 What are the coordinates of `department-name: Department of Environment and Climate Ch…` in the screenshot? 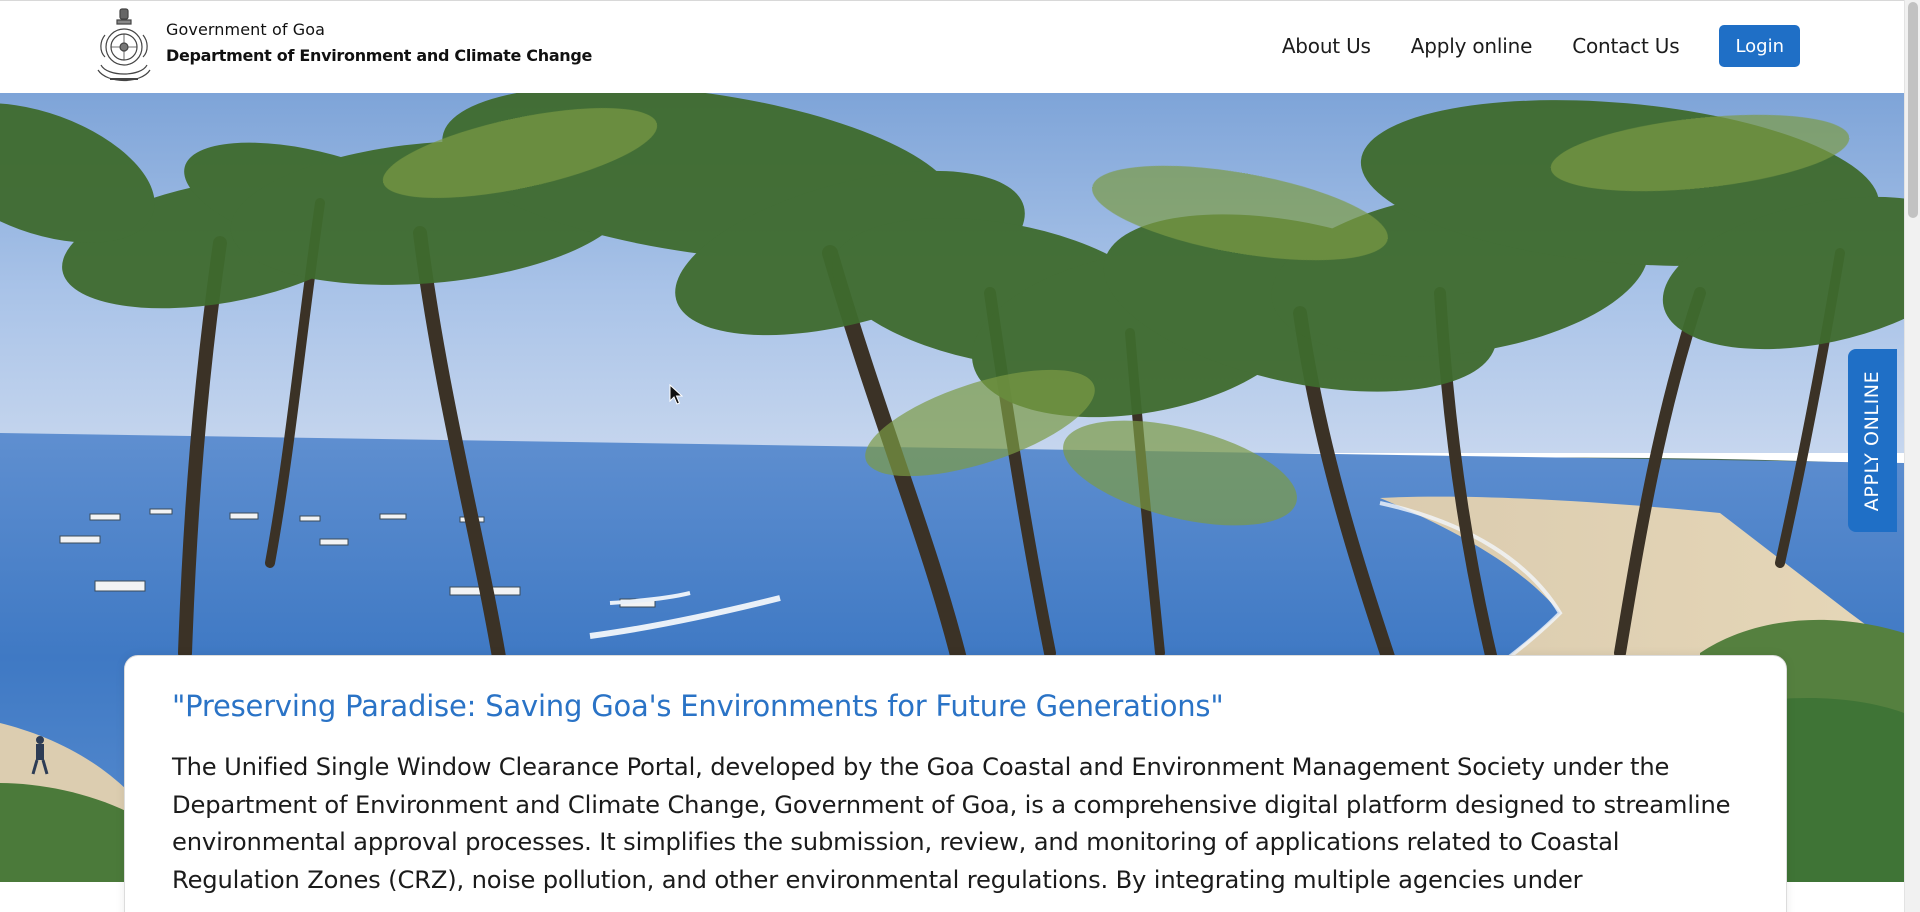 It's located at (379, 55).